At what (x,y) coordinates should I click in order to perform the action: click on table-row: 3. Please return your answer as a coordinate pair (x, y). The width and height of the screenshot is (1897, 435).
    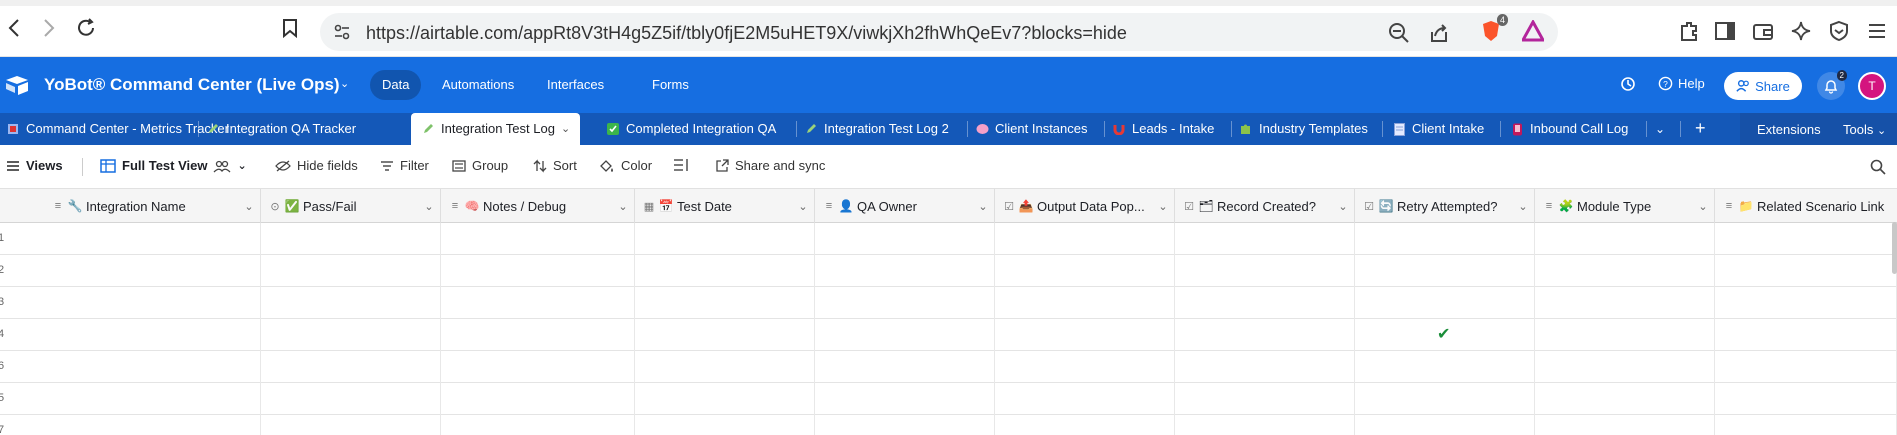
    Looking at the image, I should click on (948, 303).